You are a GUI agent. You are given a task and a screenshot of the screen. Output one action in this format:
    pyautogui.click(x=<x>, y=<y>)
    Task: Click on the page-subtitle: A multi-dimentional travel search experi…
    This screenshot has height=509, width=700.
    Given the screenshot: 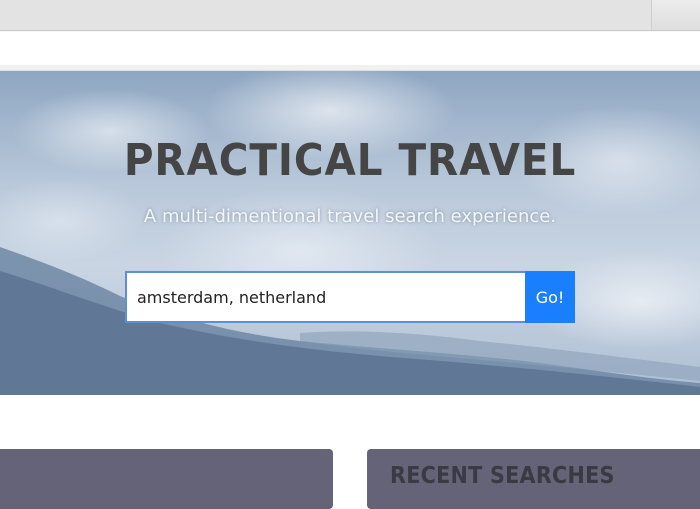 What is the action you would take?
    pyautogui.click(x=350, y=216)
    